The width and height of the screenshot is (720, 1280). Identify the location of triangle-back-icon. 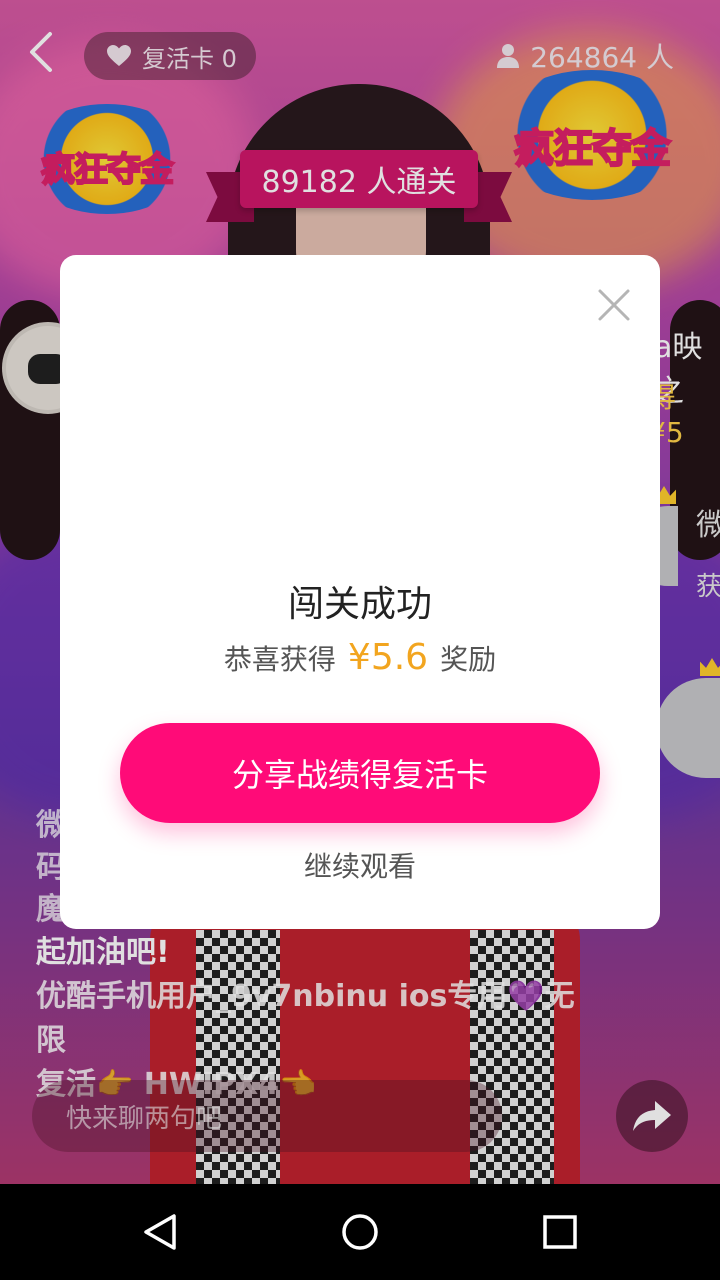
(160, 1232).